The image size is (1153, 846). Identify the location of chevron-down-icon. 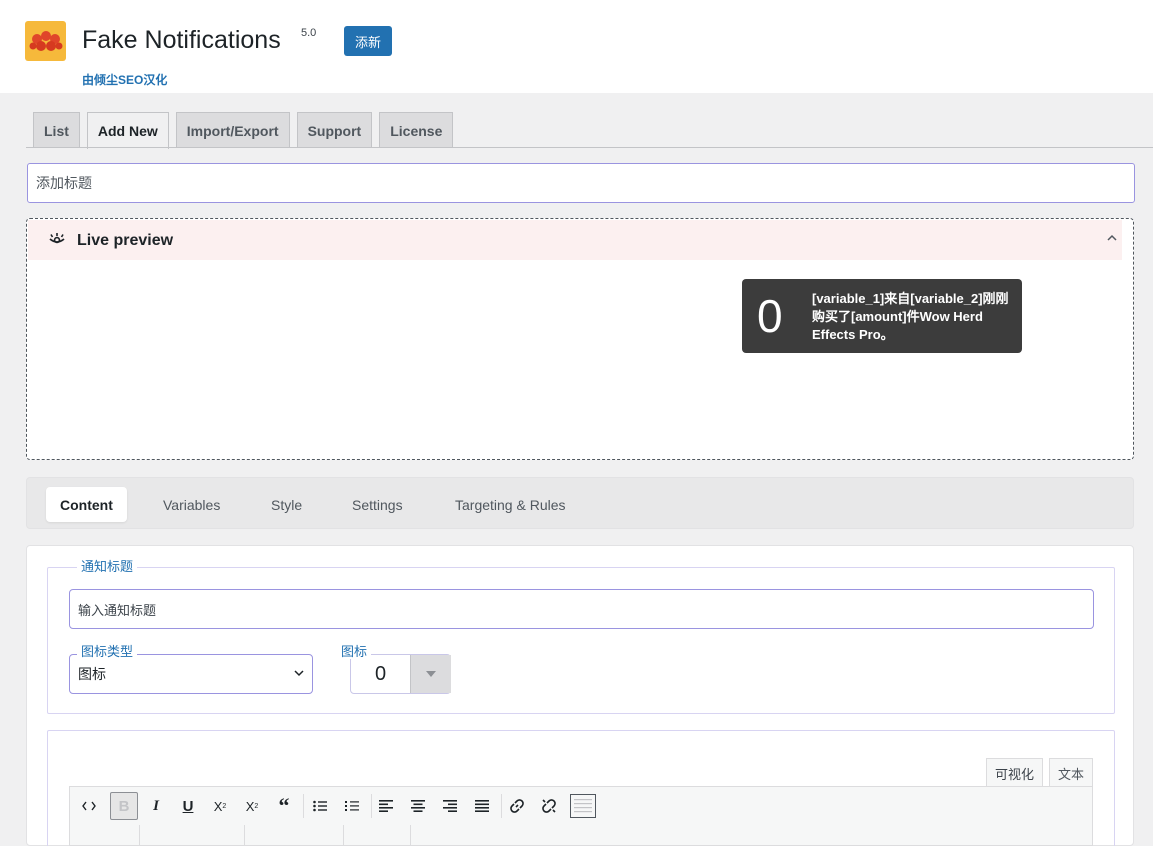
(299, 673).